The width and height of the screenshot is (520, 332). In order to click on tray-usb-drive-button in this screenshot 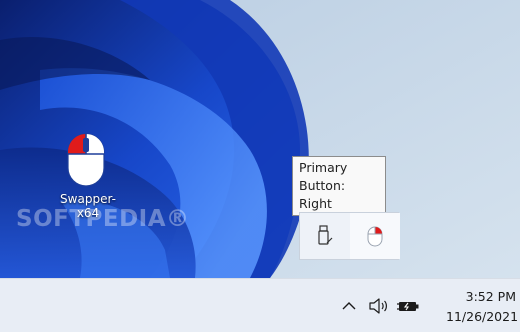, I will do `click(325, 236)`.